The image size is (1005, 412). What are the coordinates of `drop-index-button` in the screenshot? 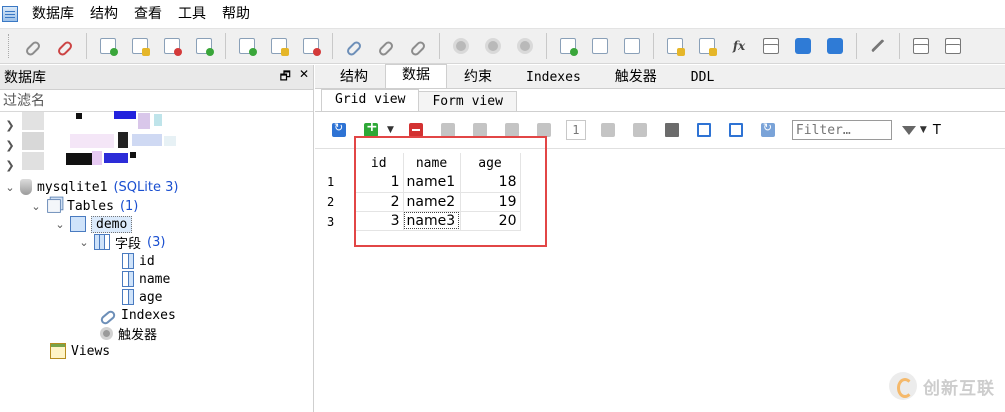 It's located at (418, 46).